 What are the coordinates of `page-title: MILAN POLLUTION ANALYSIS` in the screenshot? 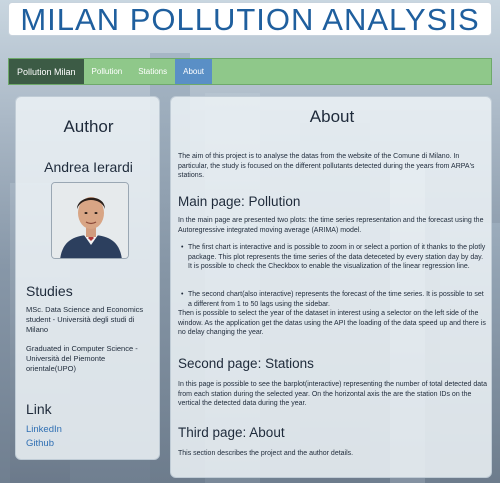 It's located at (250, 19).